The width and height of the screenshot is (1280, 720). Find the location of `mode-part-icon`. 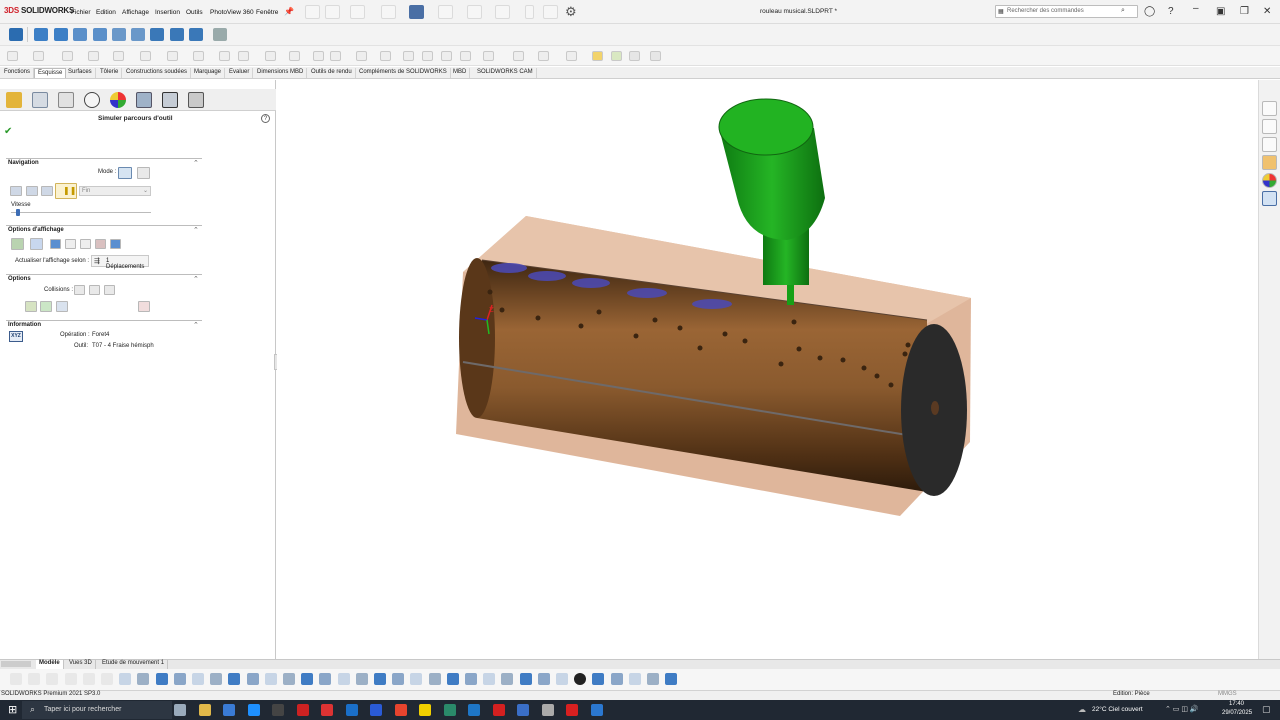

mode-part-icon is located at coordinates (143, 173).